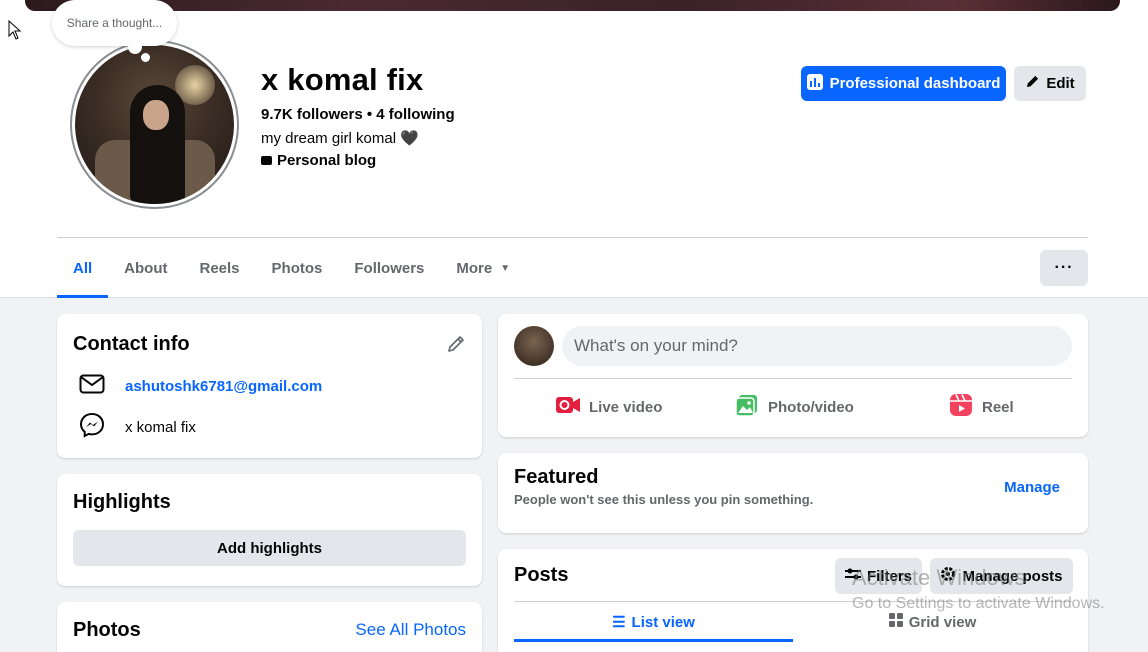  Describe the element at coordinates (269, 627) in the screenshot. I see `photos-card: Photos See All Photos` at that location.